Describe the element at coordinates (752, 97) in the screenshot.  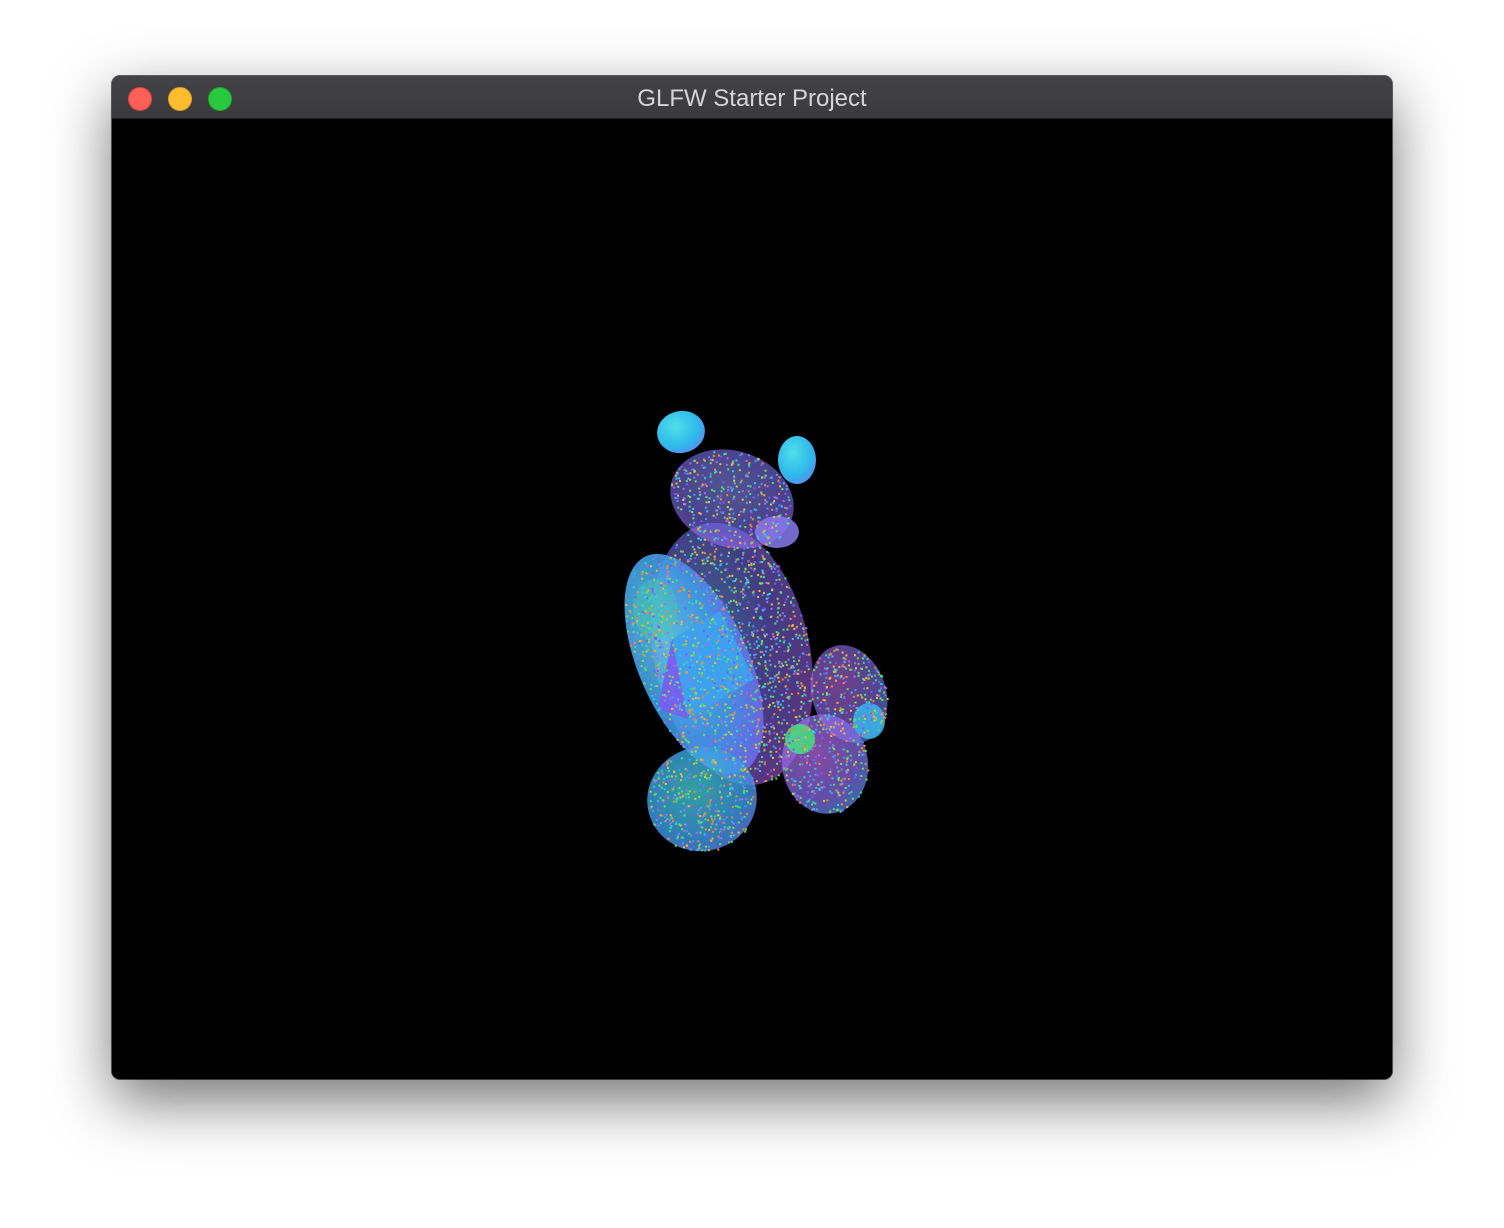
I see `title-bar: GLFW Starter Project` at that location.